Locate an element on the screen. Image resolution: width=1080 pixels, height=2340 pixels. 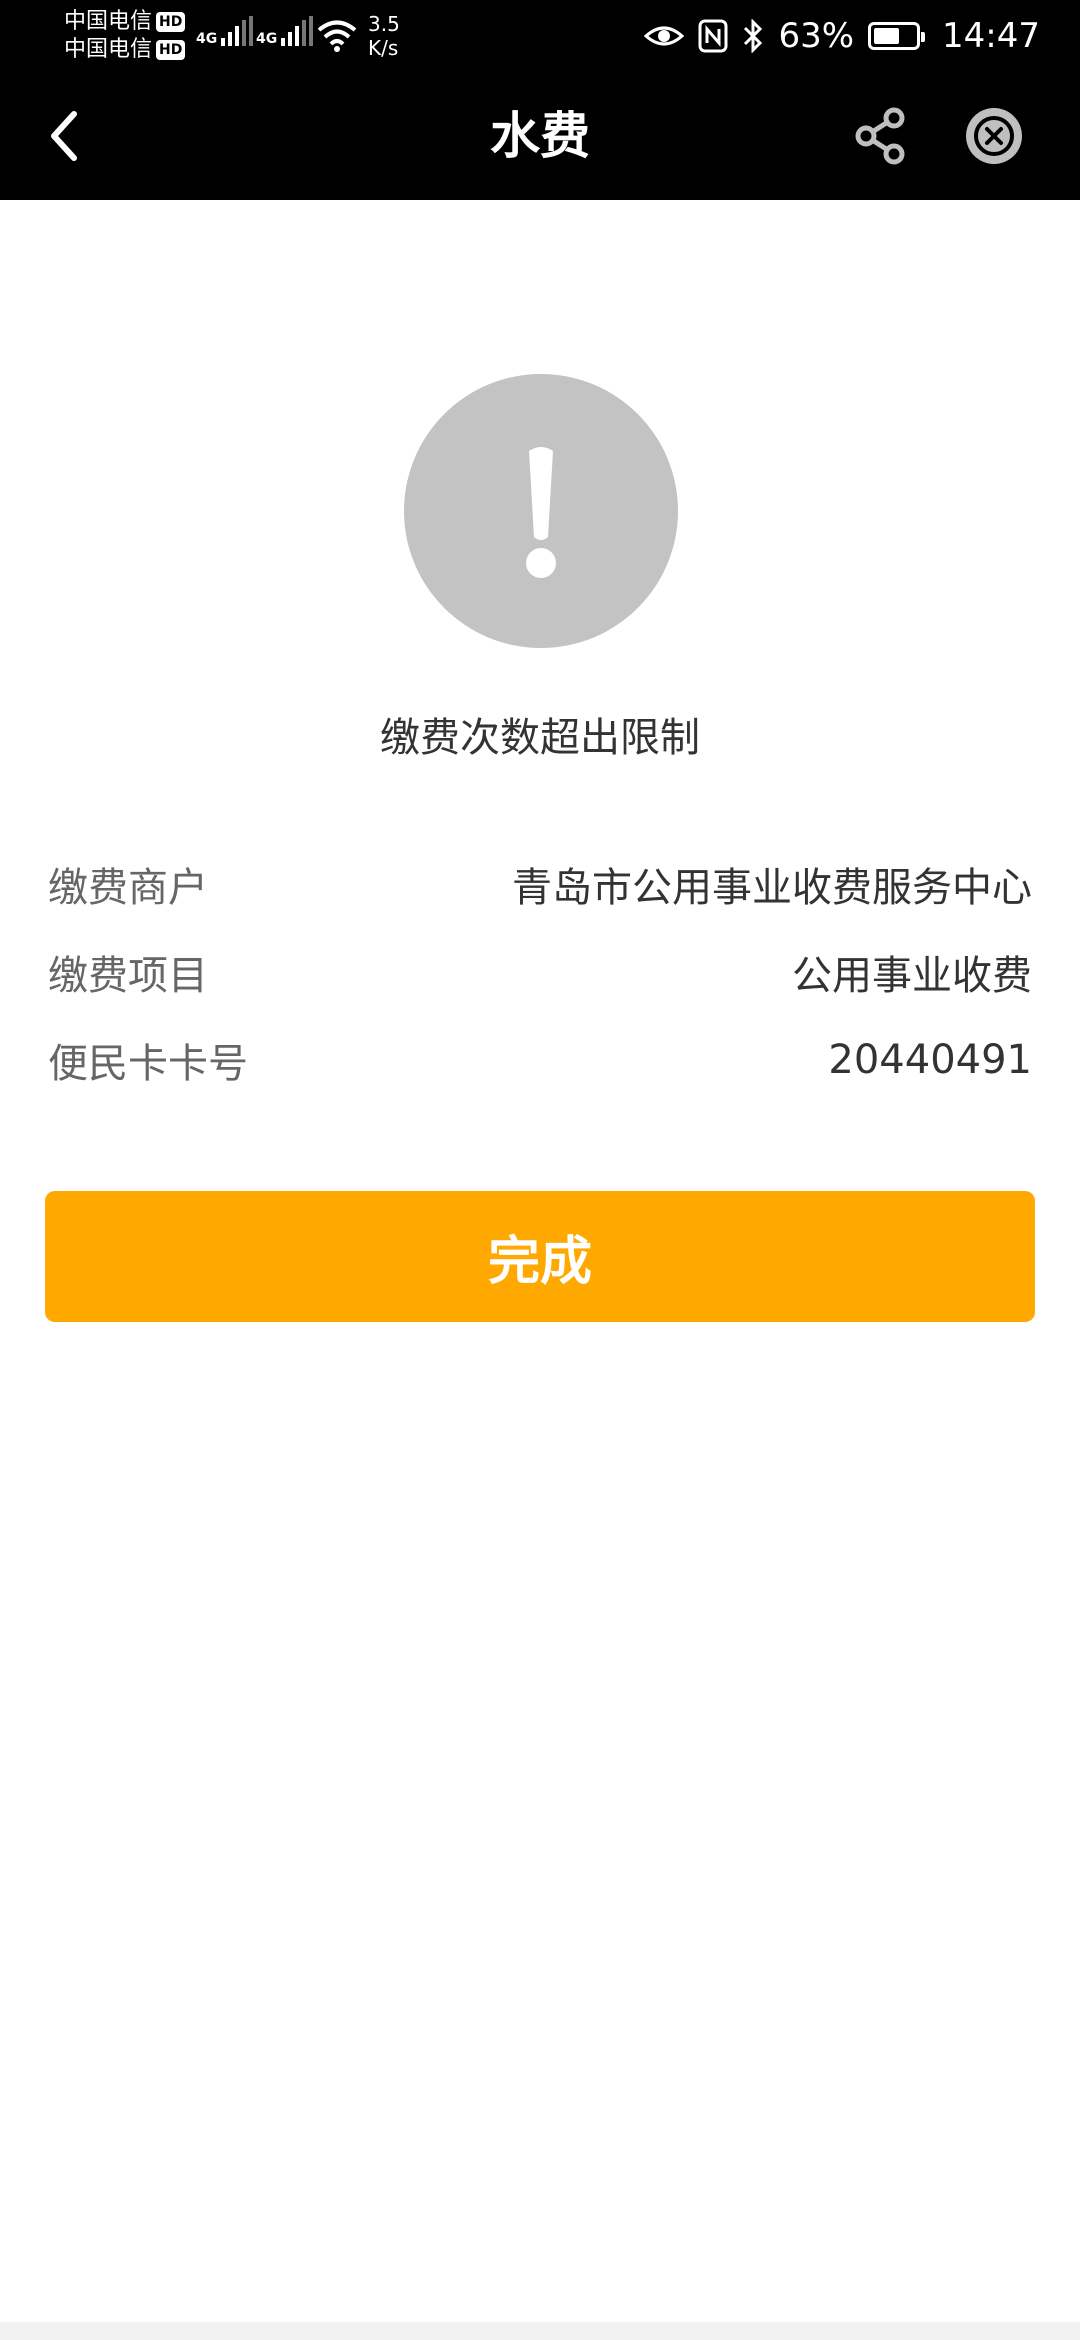
nfc-icon is located at coordinates (713, 36).